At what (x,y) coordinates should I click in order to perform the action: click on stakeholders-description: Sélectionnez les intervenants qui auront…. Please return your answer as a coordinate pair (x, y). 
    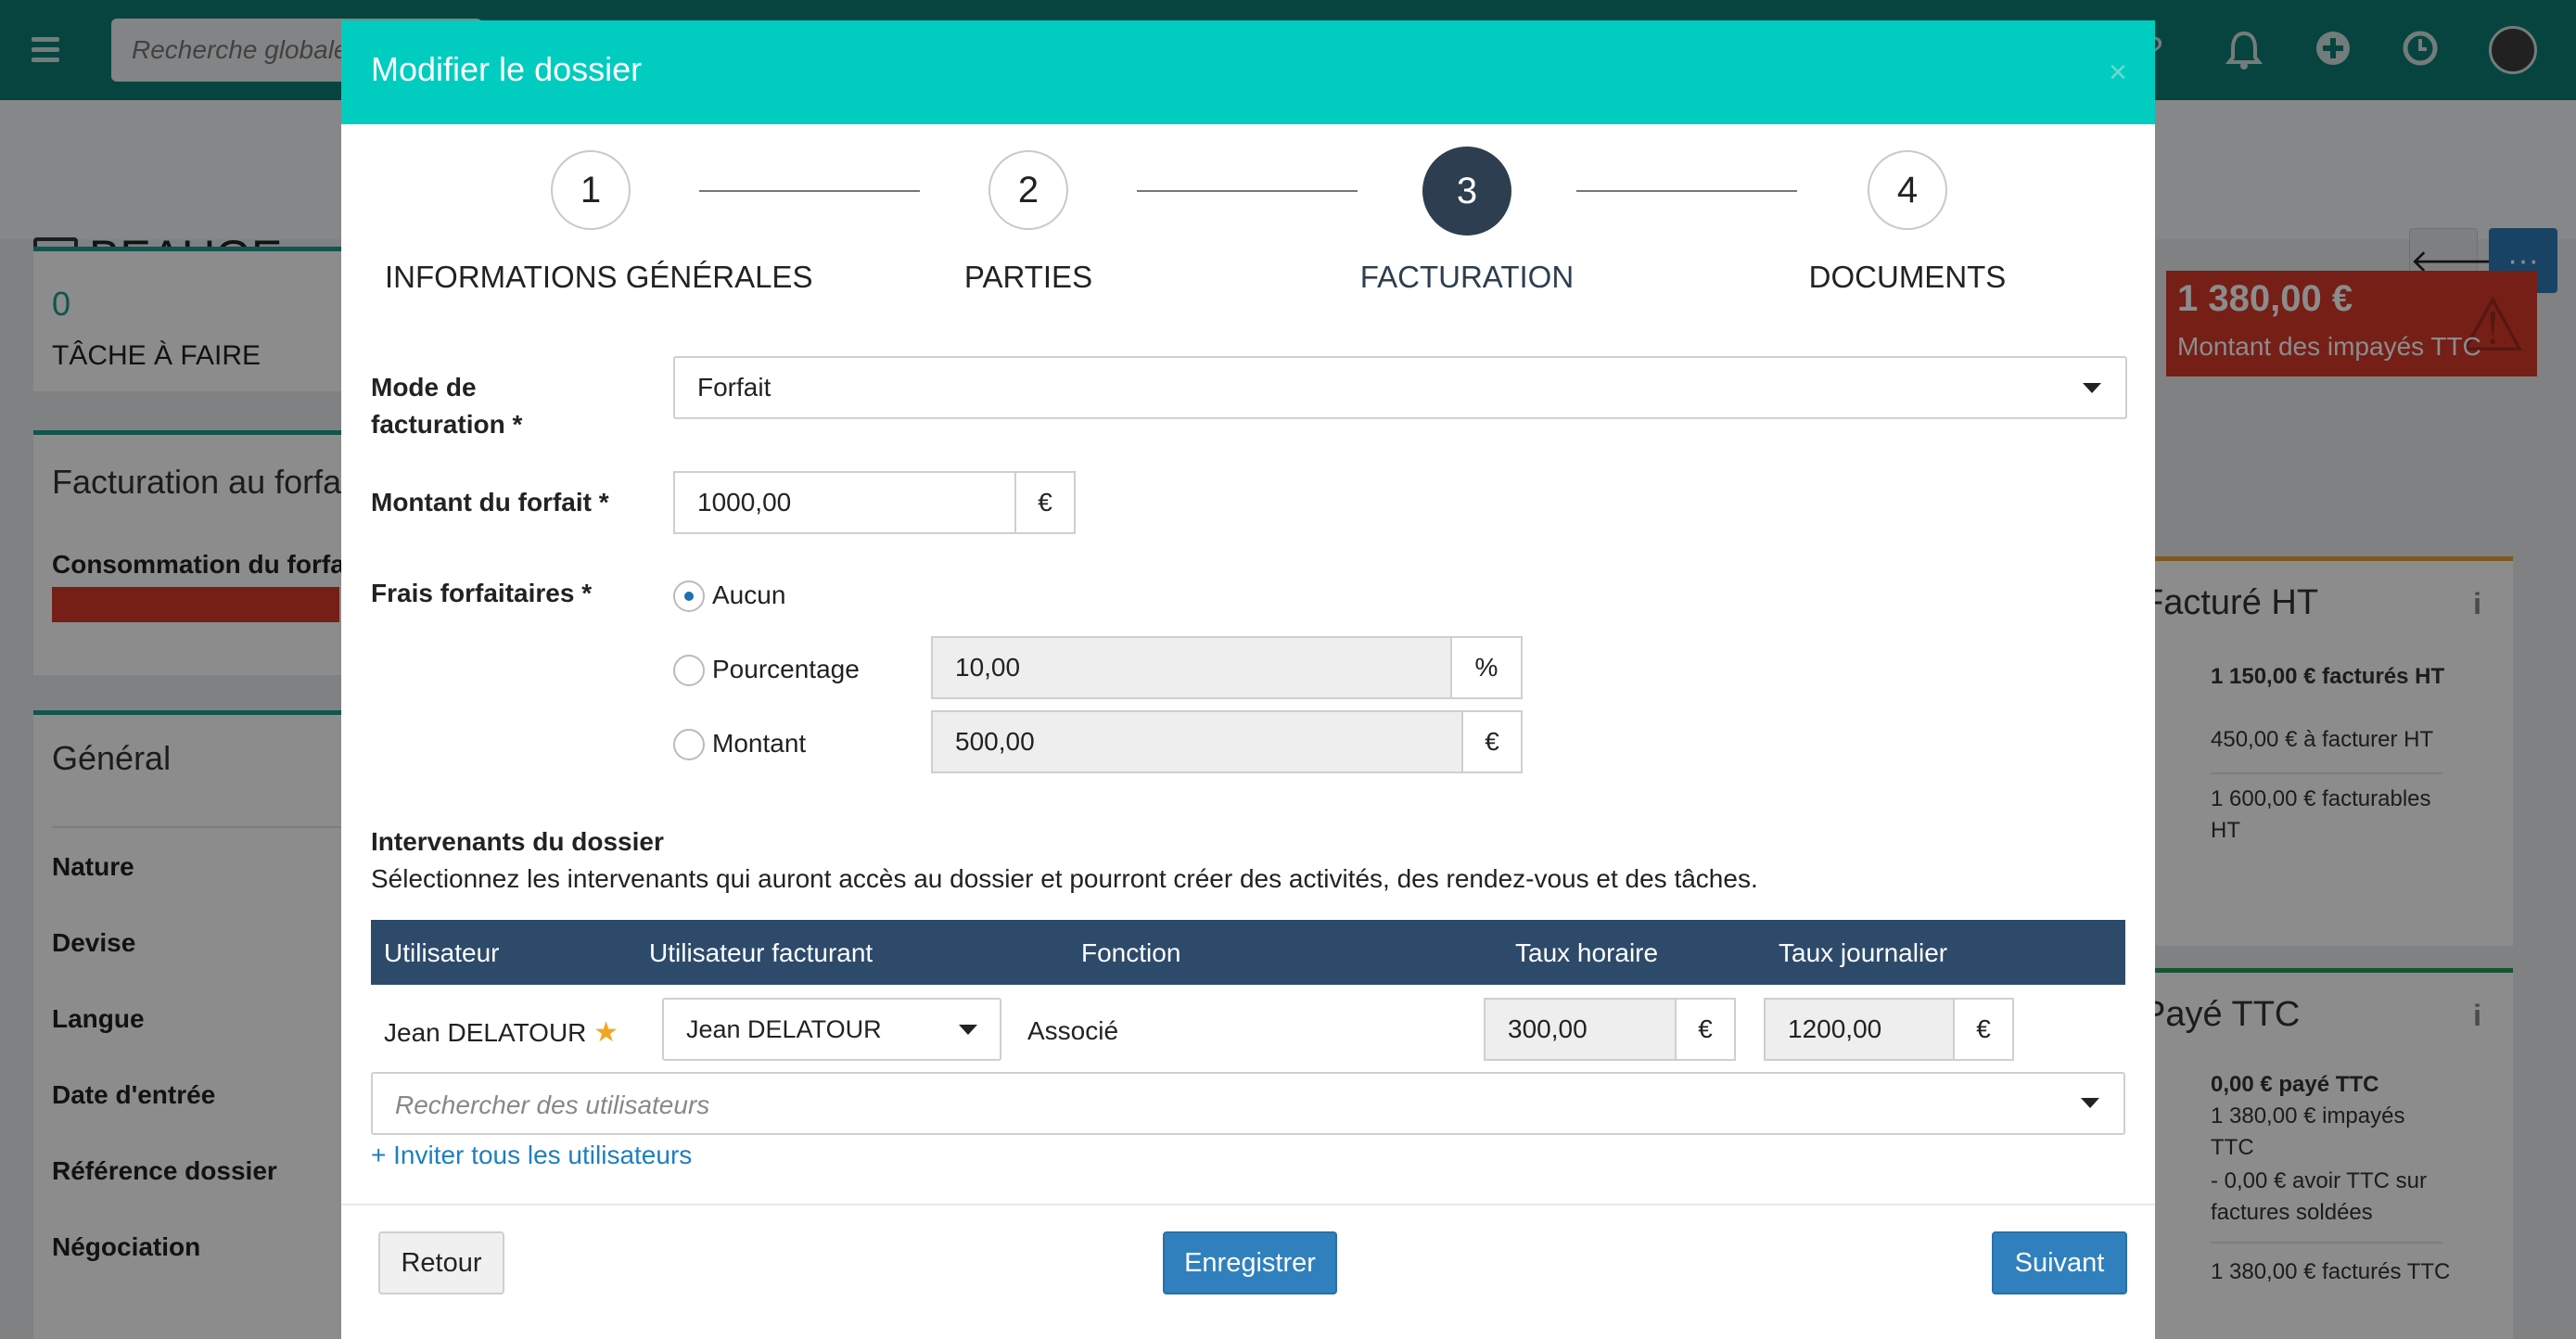
    Looking at the image, I should click on (1064, 878).